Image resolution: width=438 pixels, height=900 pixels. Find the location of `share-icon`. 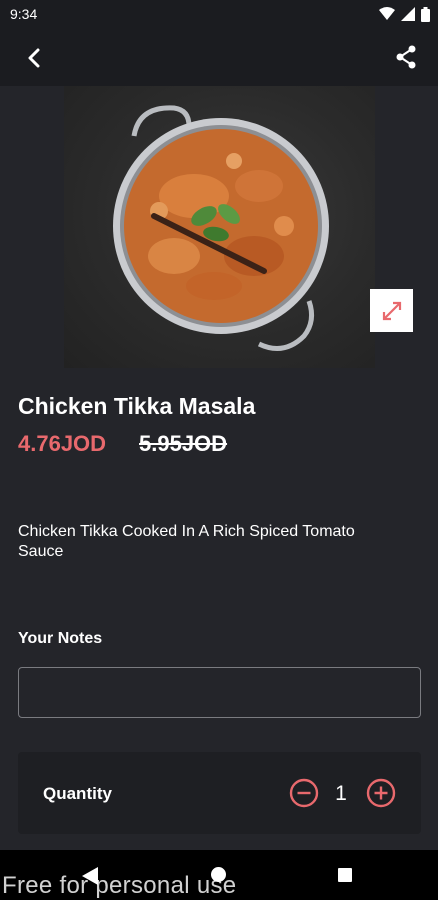

share-icon is located at coordinates (406, 57).